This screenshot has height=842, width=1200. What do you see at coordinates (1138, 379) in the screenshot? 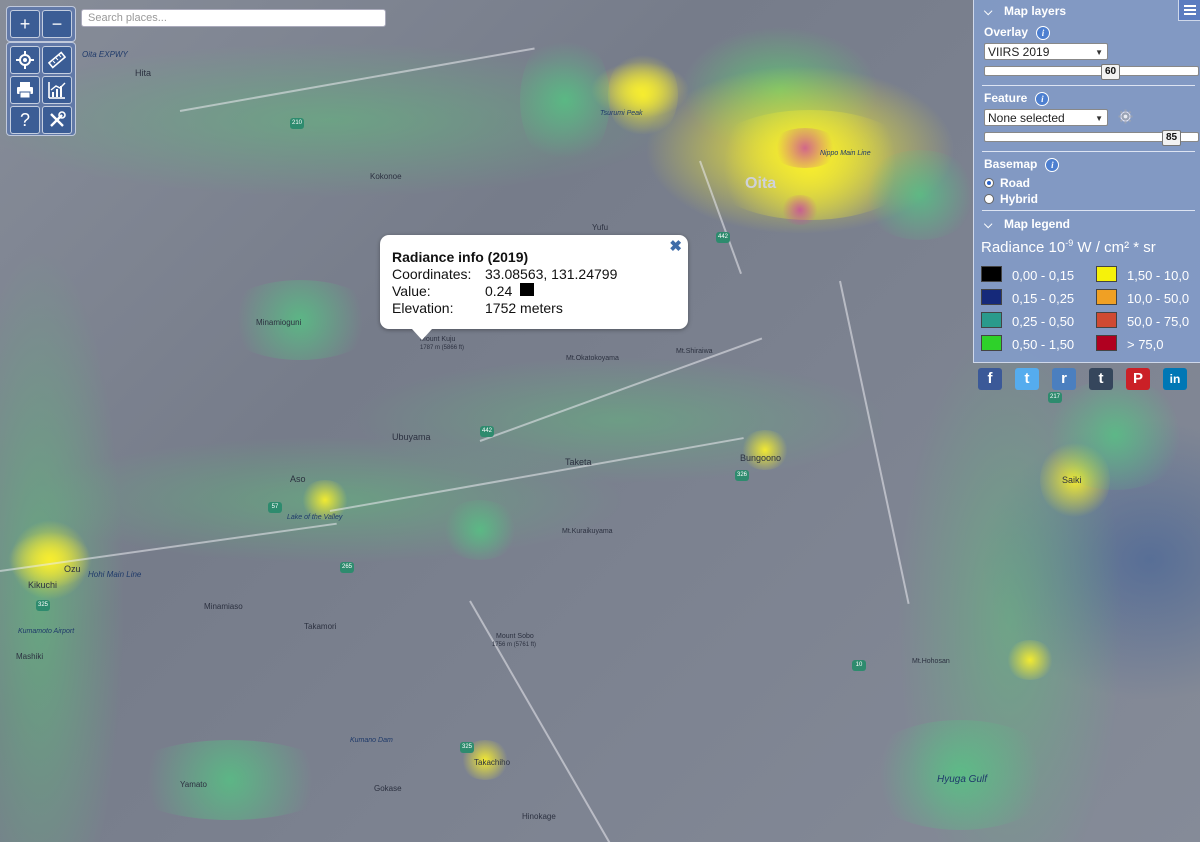
I see `pinterest-share-icon: P` at bounding box center [1138, 379].